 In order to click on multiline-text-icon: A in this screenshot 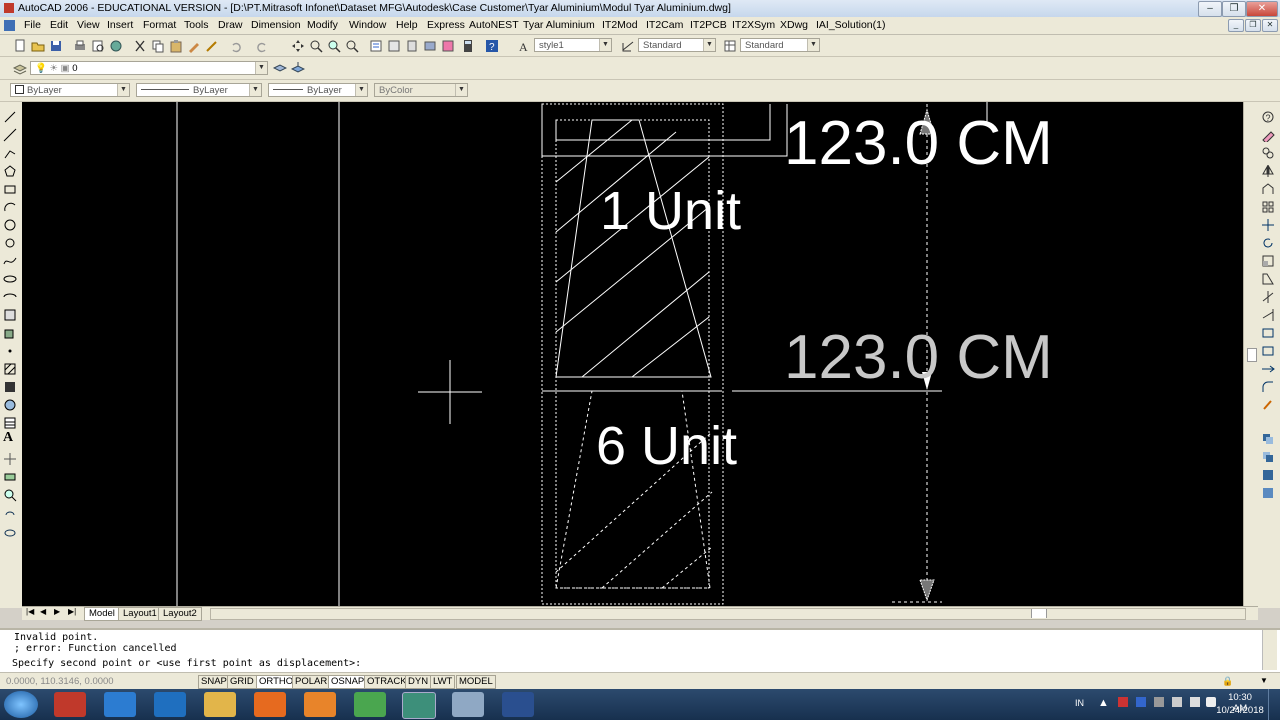, I will do `click(10, 437)`.